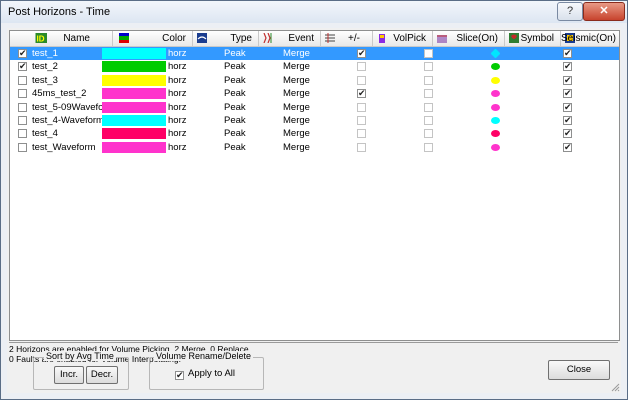 The image size is (628, 400). What do you see at coordinates (61, 38) in the screenshot?
I see `col-name: ID Name` at bounding box center [61, 38].